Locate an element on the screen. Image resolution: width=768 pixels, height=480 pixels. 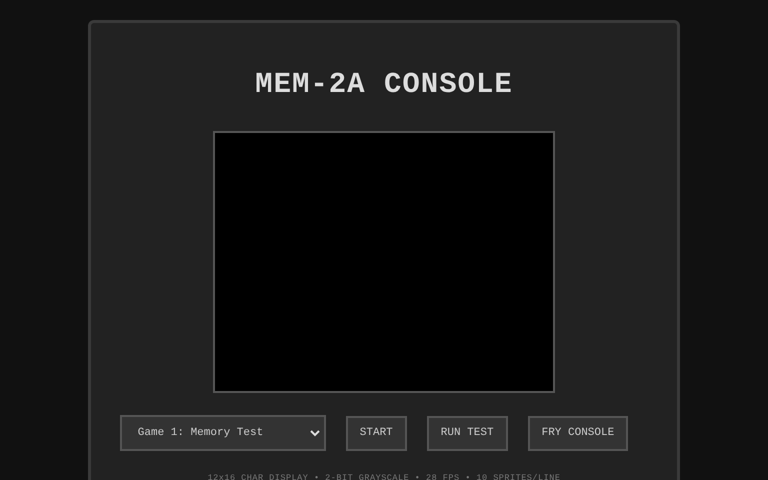
console-title: MEM-2A CONSOLE is located at coordinates (384, 85).